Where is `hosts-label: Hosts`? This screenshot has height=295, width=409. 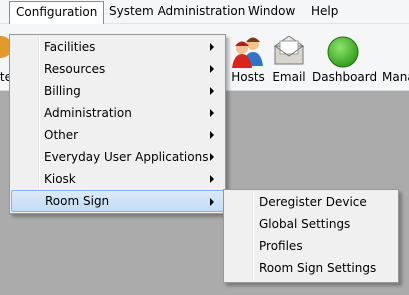
hosts-label: Hosts is located at coordinates (248, 77).